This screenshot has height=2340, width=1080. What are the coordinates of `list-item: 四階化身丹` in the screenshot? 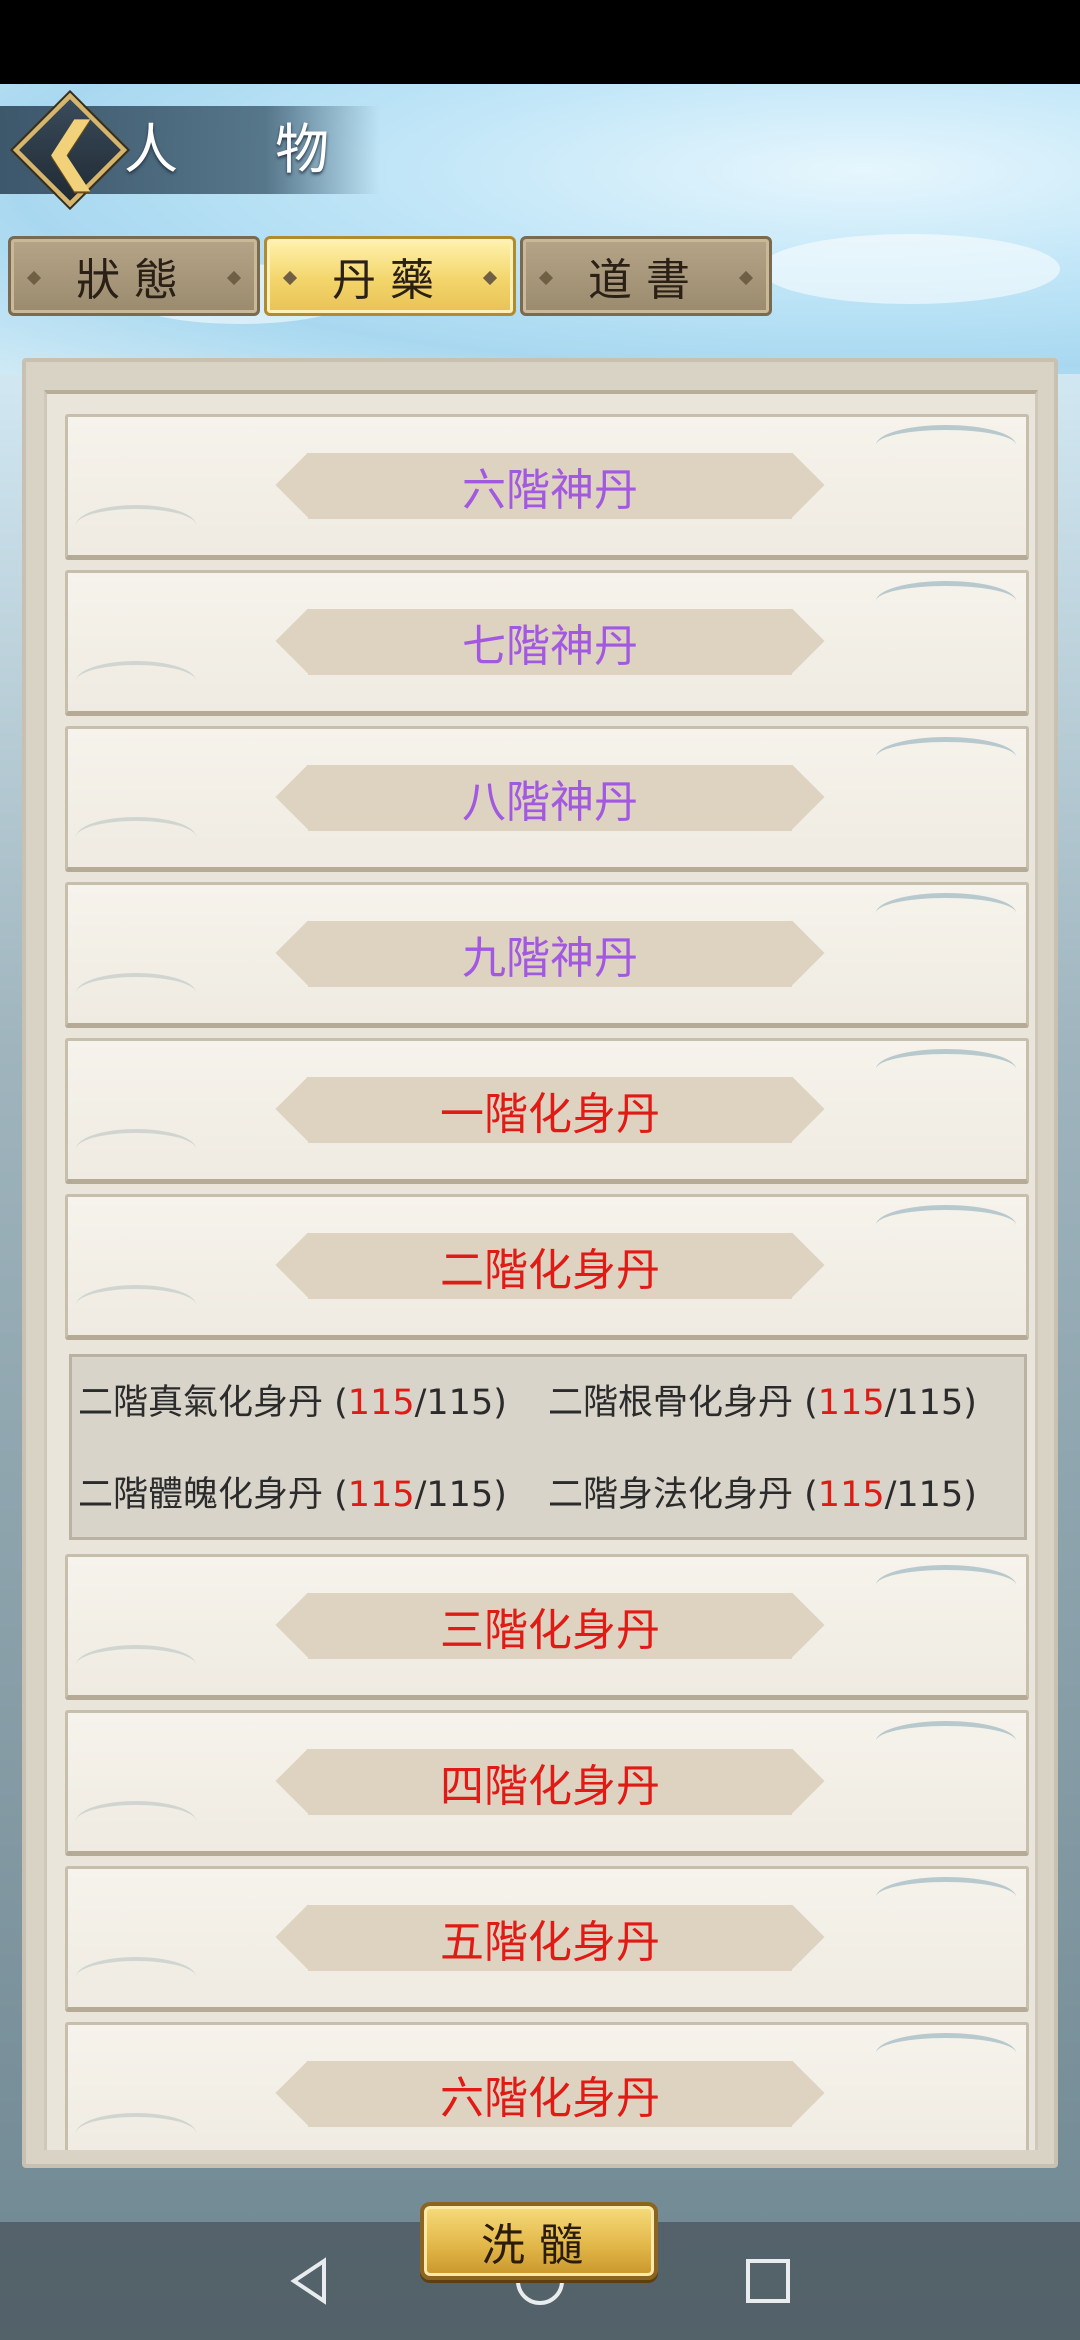 It's located at (547, 1783).